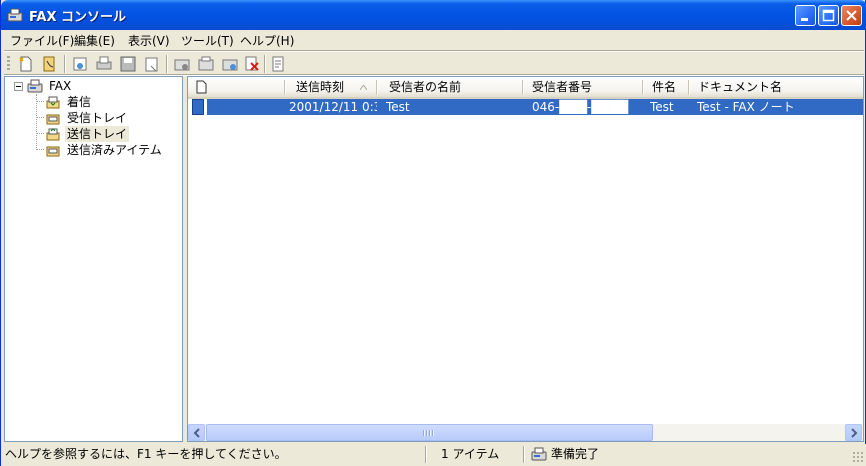  What do you see at coordinates (110, 150) in the screenshot?
I see `tree-item-sent-items: 送信済みアイテム` at bounding box center [110, 150].